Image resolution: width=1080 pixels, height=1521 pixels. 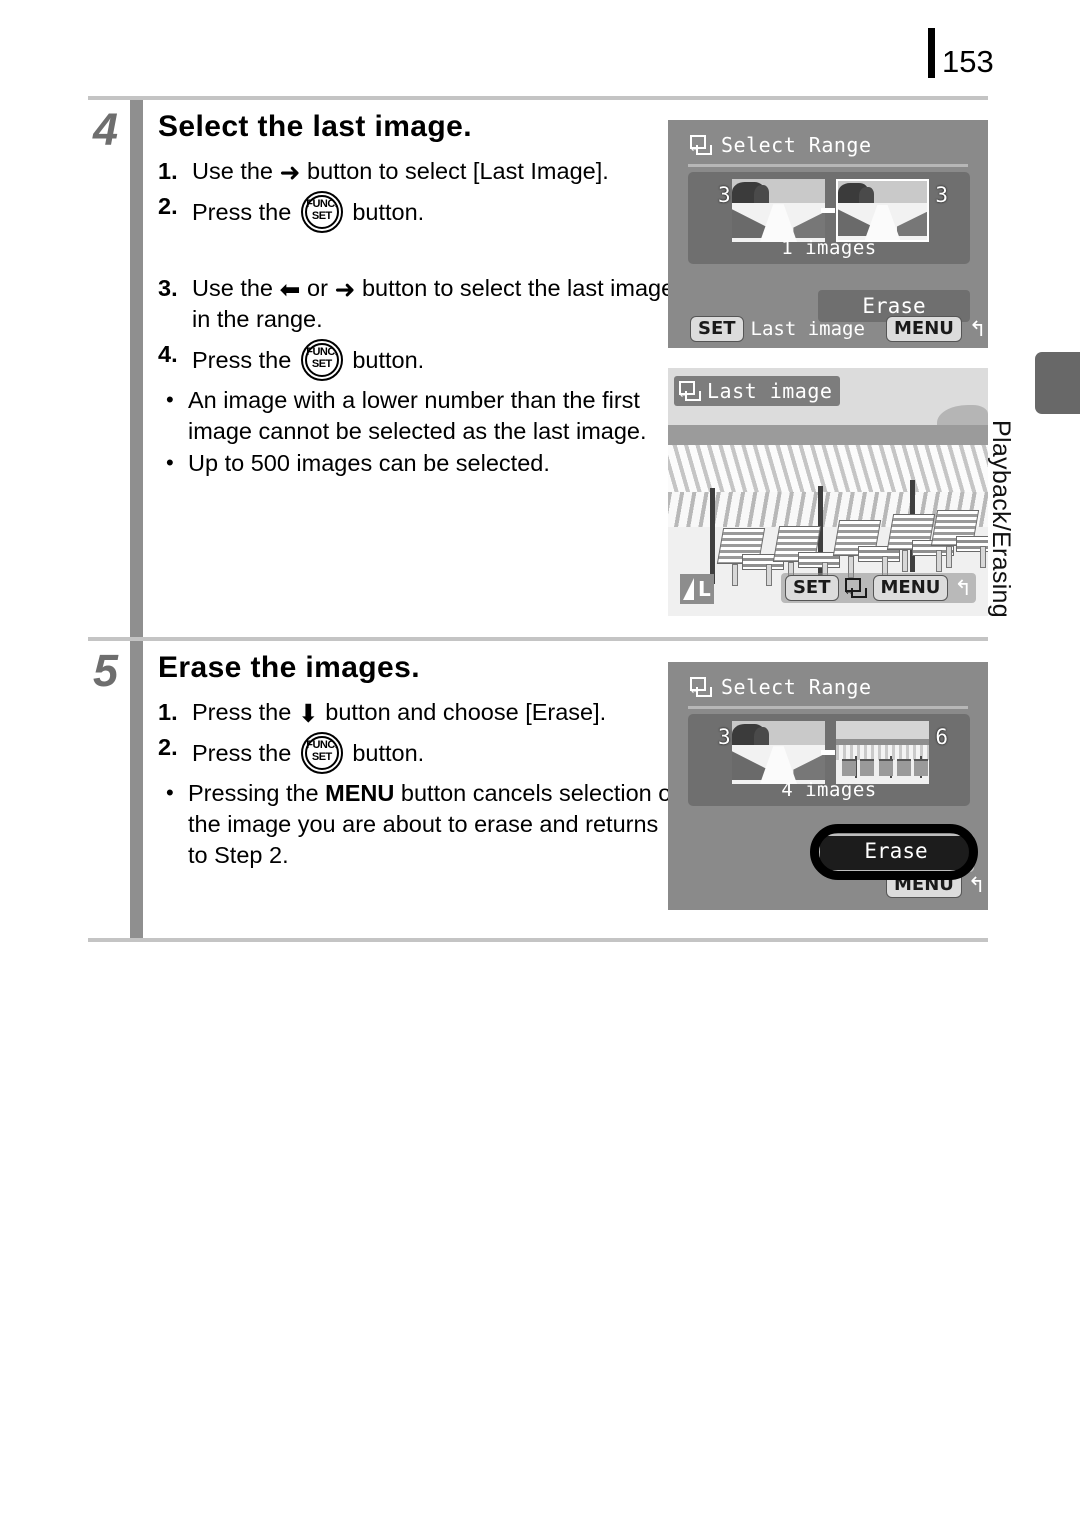 I want to click on substep-text-b: button and choose [Erase]., so click(x=466, y=712).